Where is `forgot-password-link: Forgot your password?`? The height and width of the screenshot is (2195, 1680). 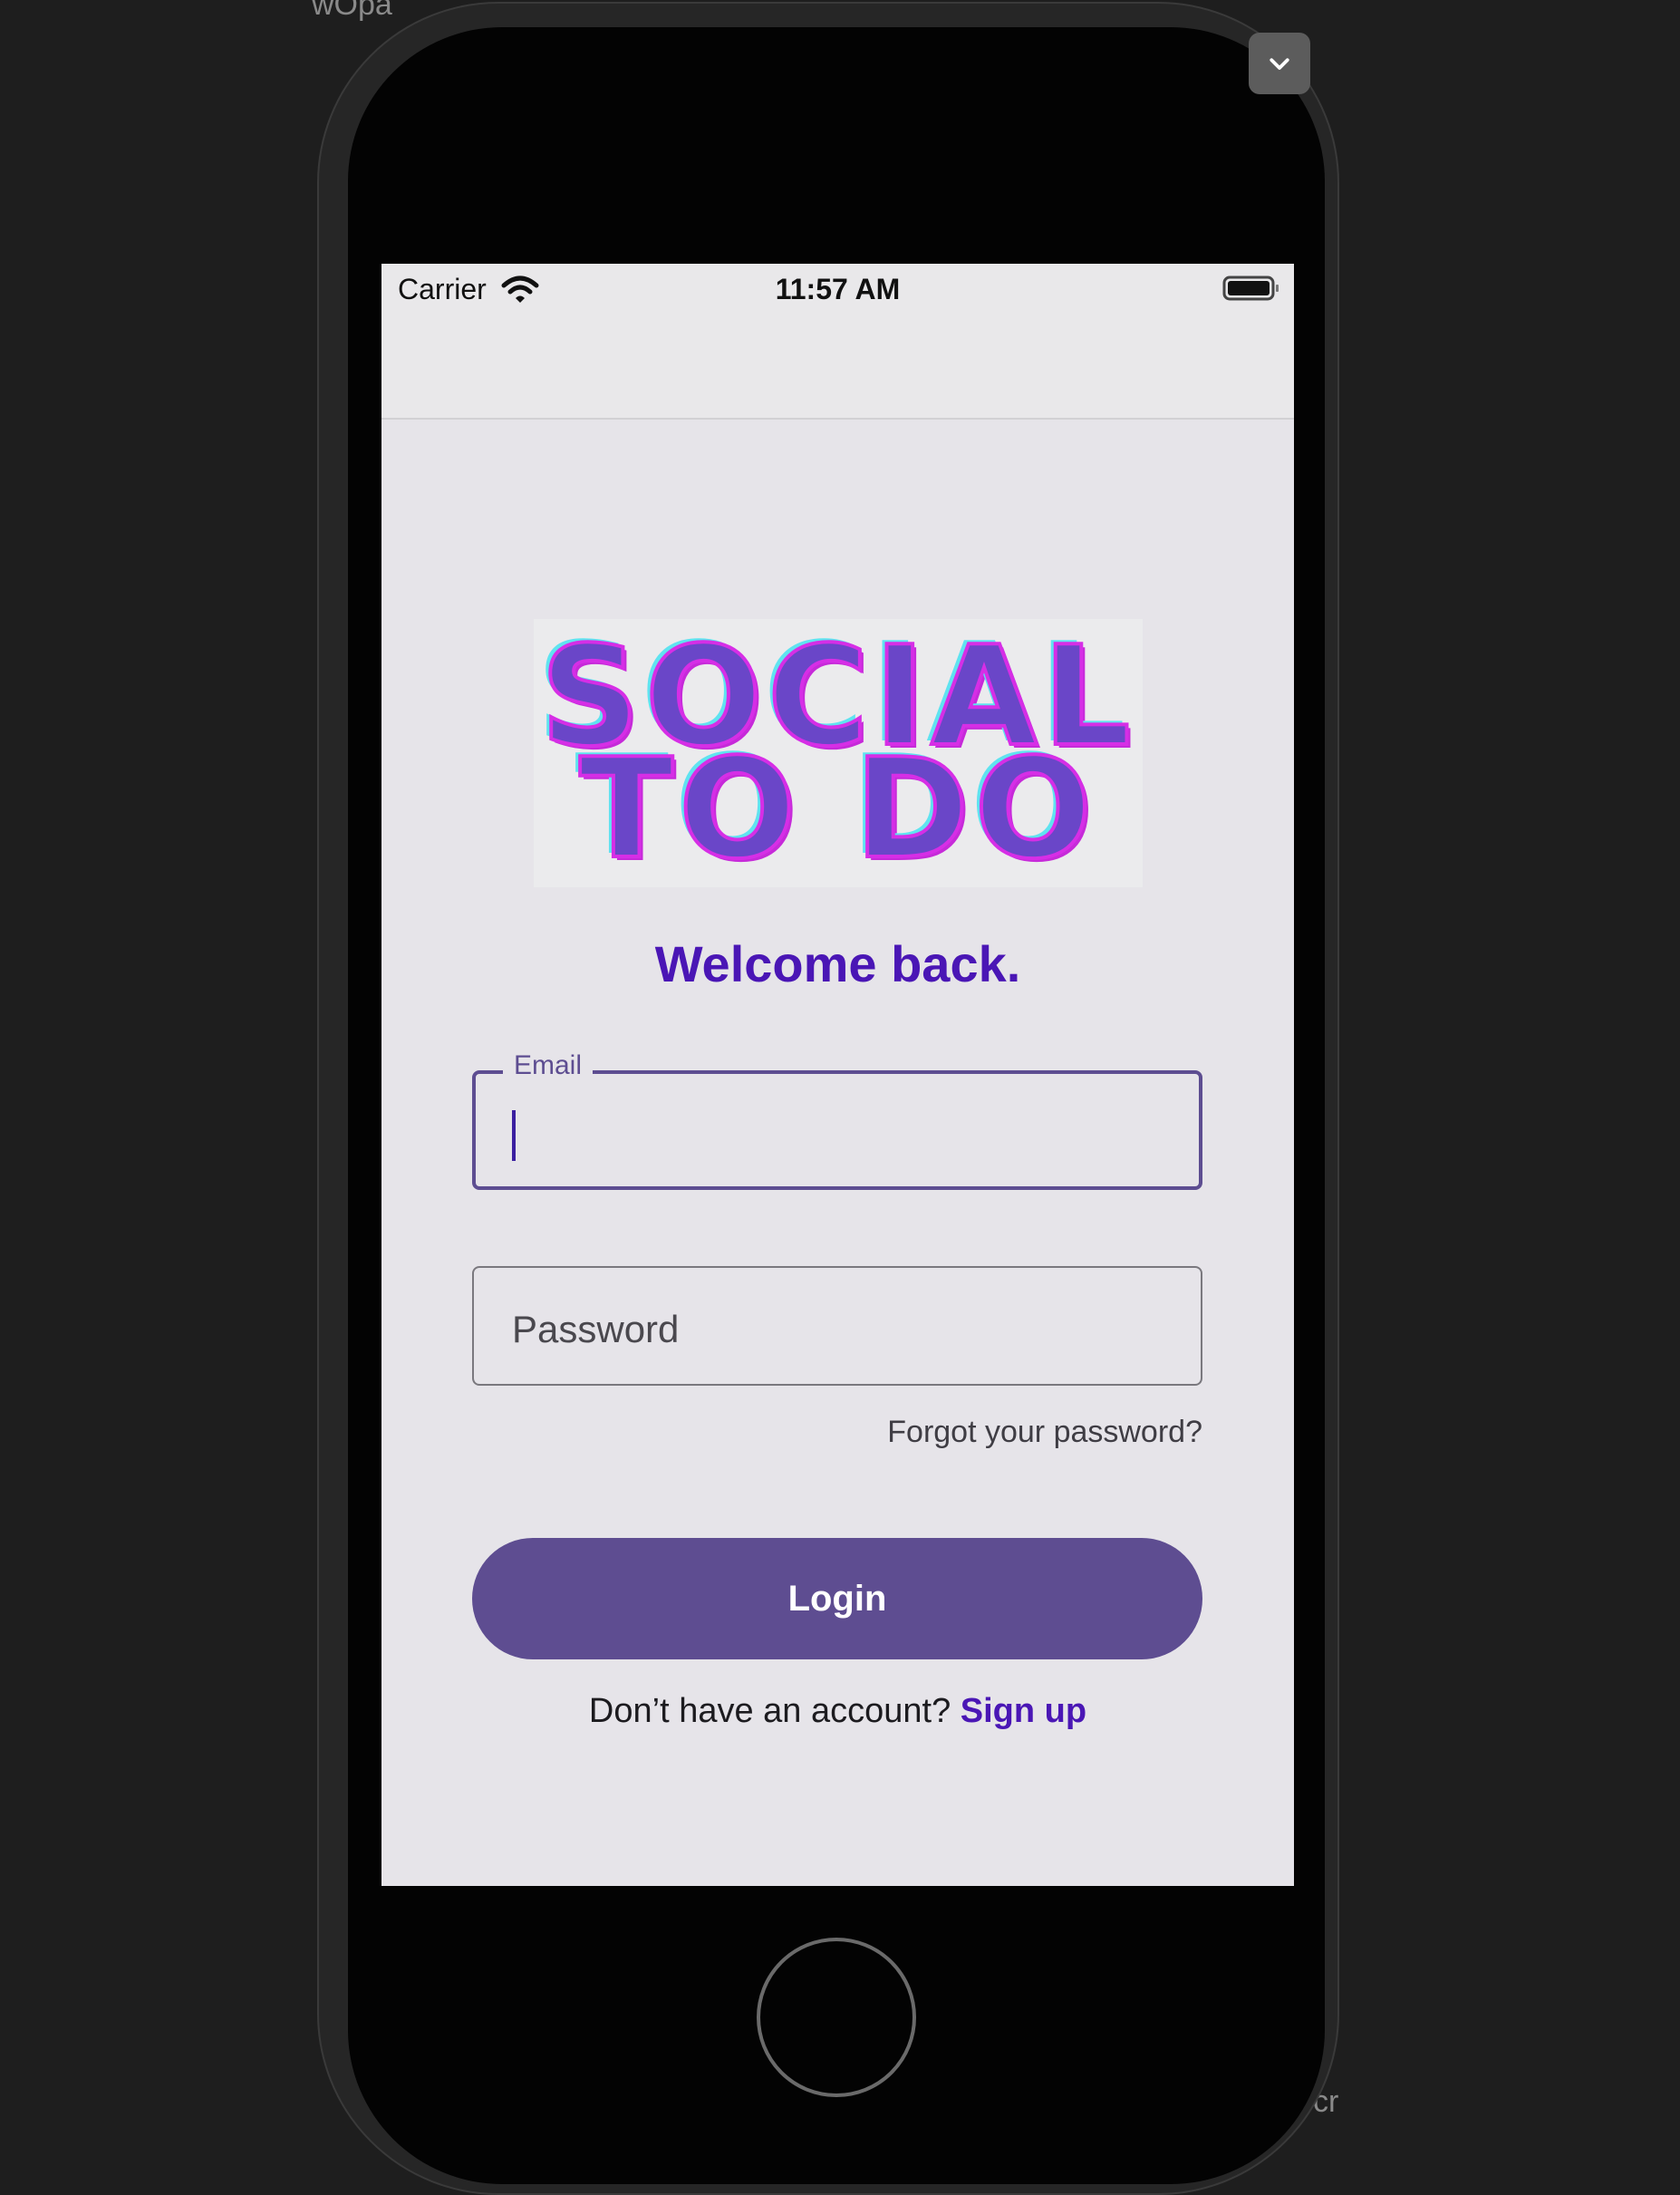 forgot-password-link: Forgot your password? is located at coordinates (1044, 1432).